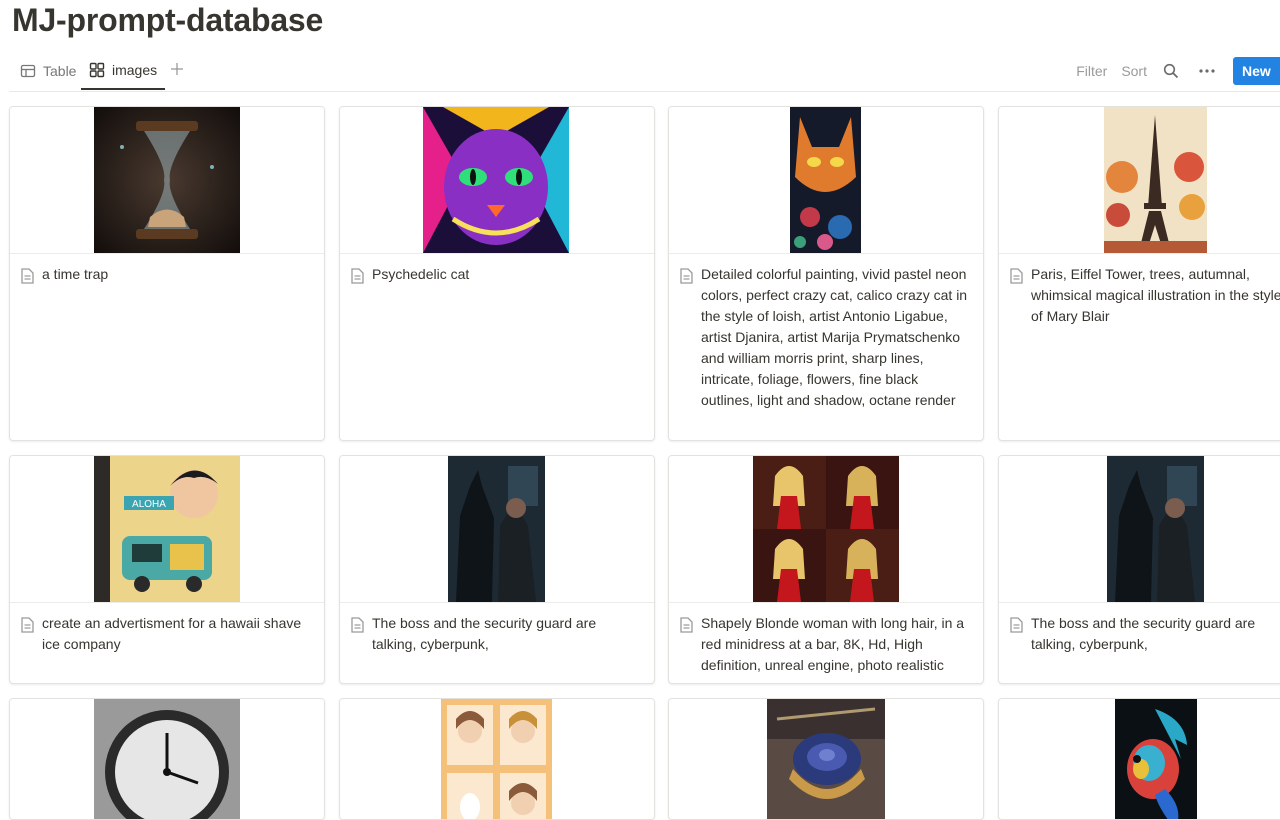 Image resolution: width=1280 pixels, height=820 pixels. I want to click on more-icon, so click(1207, 71).